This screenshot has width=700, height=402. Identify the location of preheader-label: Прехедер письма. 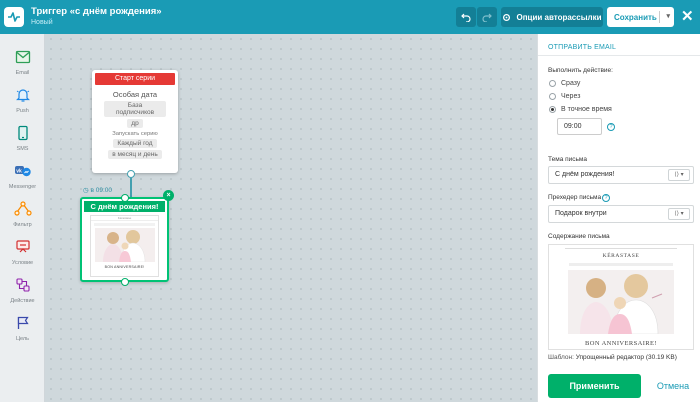
(575, 197).